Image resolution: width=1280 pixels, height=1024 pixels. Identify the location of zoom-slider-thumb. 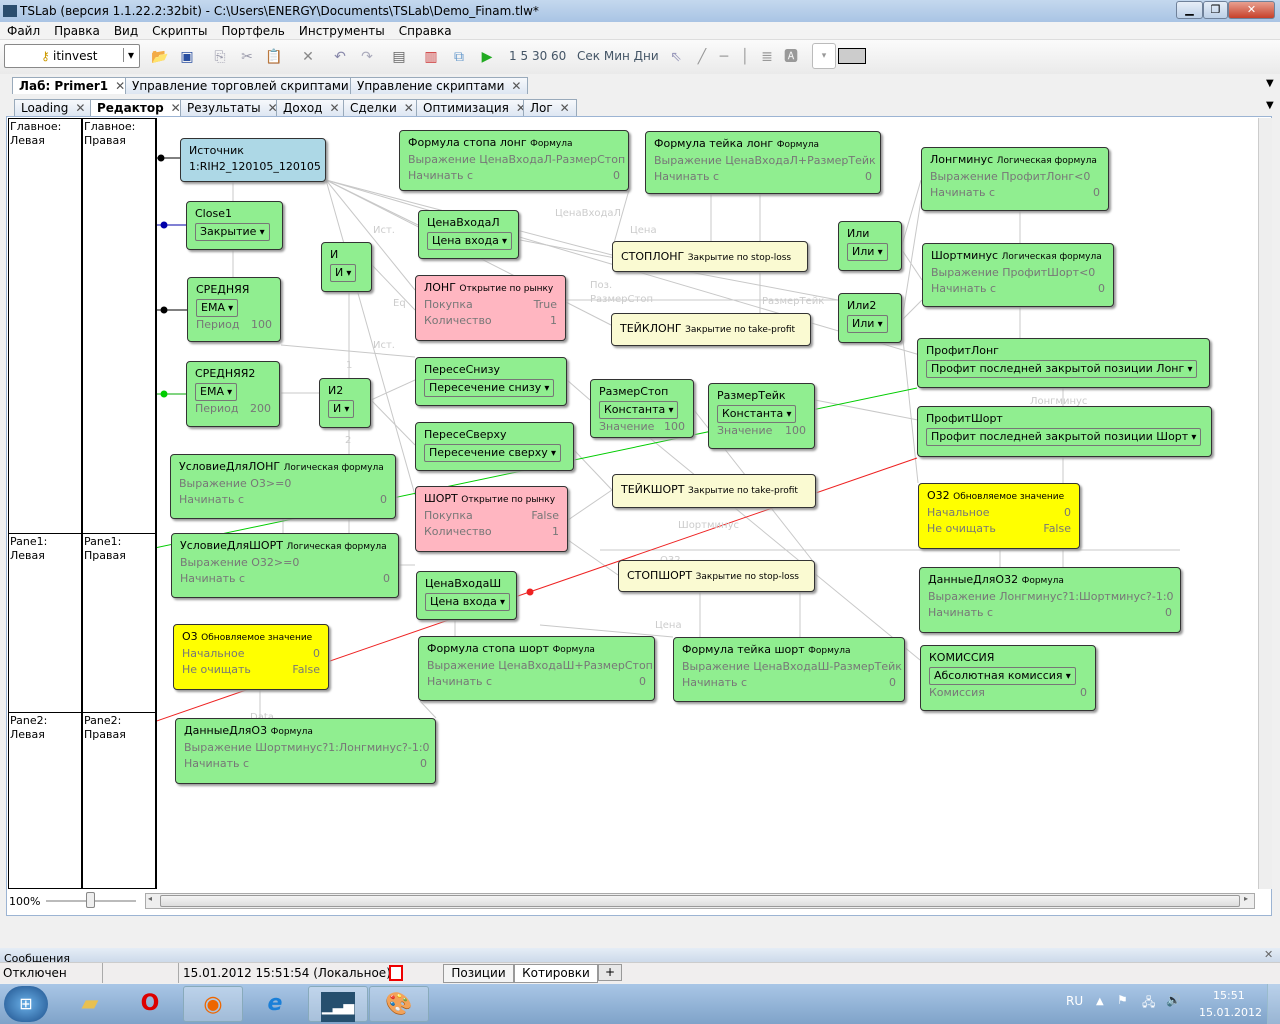
(90, 900).